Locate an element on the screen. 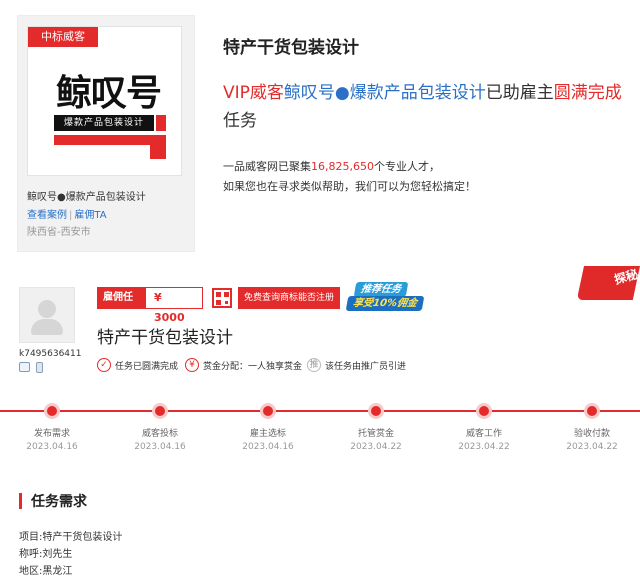  id-card-icon is located at coordinates (24, 367).